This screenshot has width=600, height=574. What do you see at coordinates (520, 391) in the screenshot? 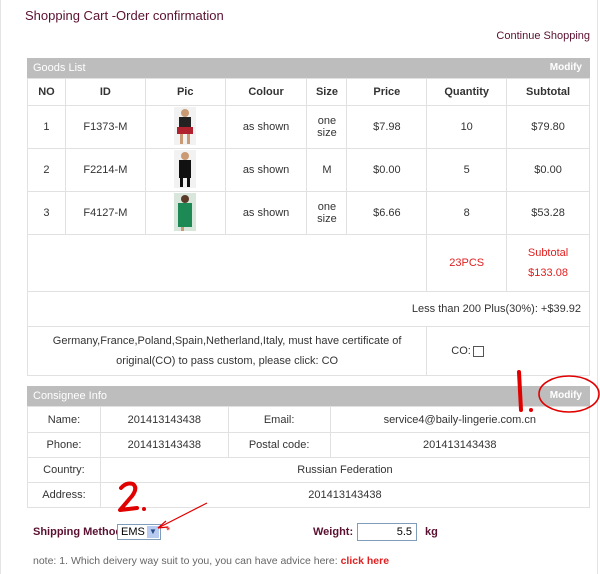
I see `annotation-1-stroke` at bounding box center [520, 391].